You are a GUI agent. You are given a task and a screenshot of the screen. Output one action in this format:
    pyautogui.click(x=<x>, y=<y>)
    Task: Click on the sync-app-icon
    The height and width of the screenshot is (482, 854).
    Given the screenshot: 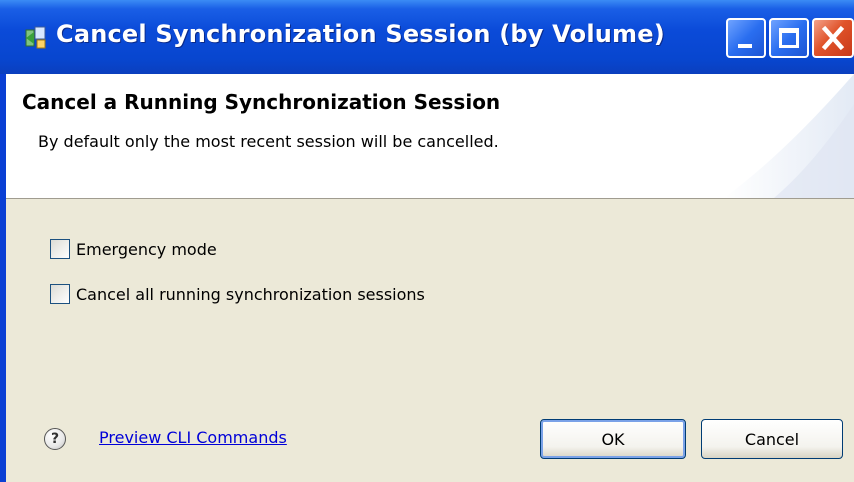 What is the action you would take?
    pyautogui.click(x=35, y=37)
    